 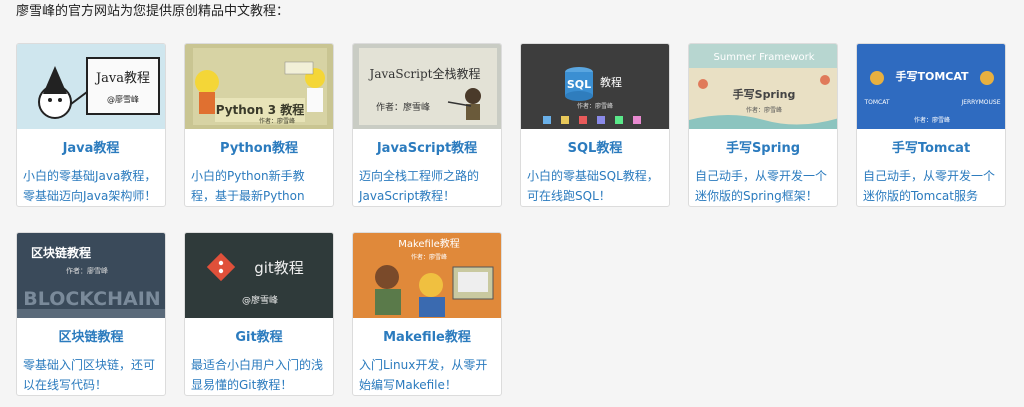 What do you see at coordinates (91, 275) in the screenshot?
I see `course-thumbnail: 区块链教程 作者：廖雪峰 BLOCKCHAIN` at bounding box center [91, 275].